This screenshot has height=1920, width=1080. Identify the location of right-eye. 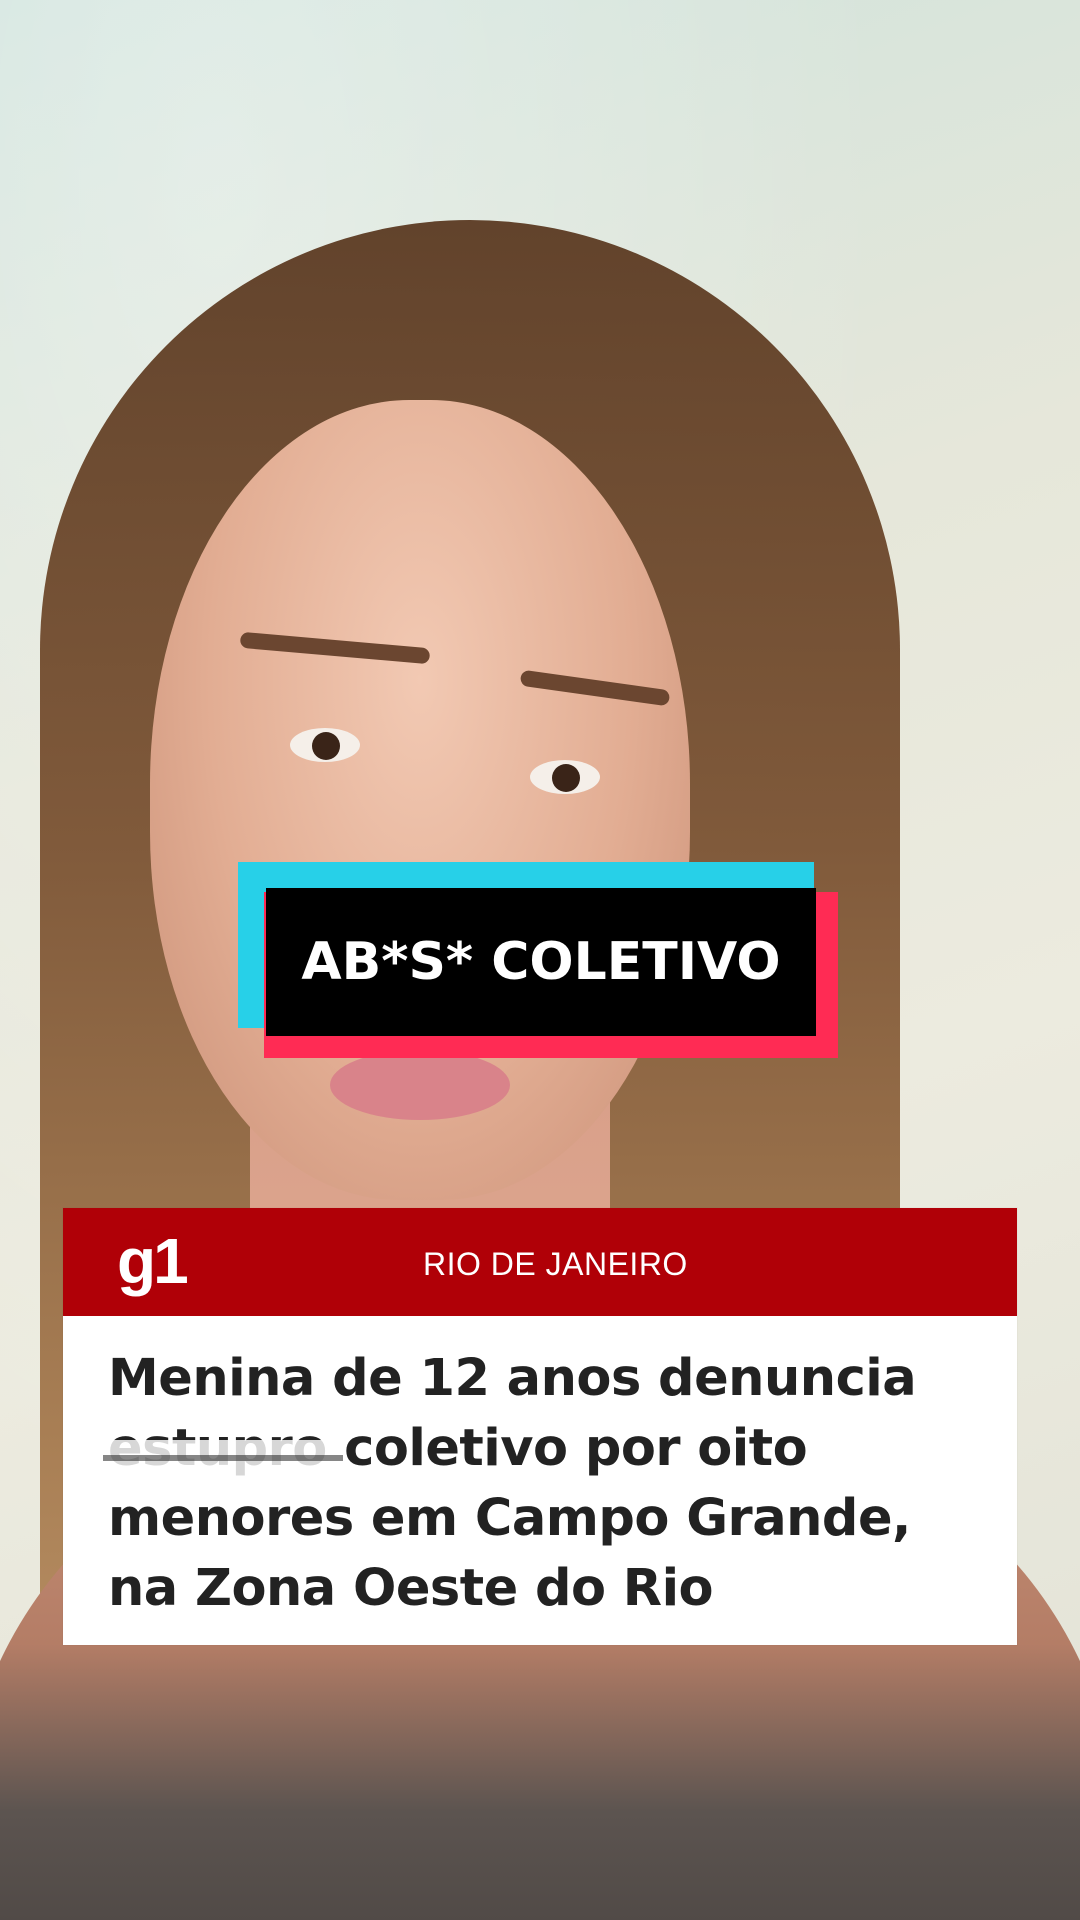
(565, 777).